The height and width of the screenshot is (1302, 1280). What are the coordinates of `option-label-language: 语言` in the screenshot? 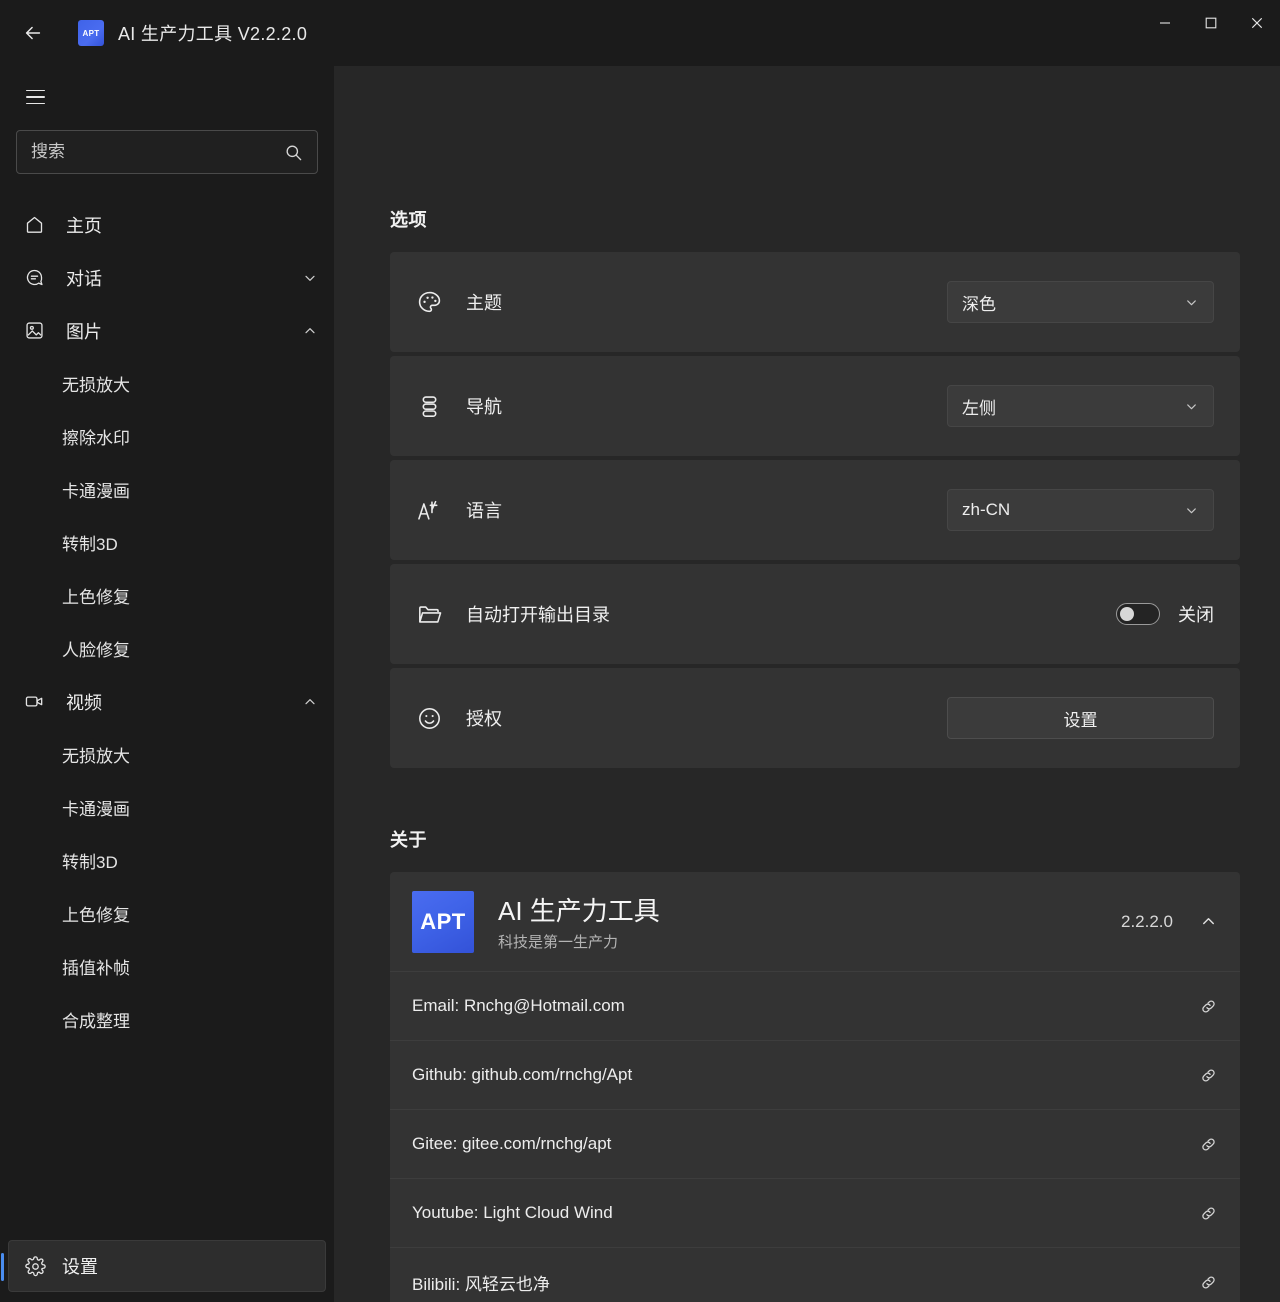 It's located at (484, 511).